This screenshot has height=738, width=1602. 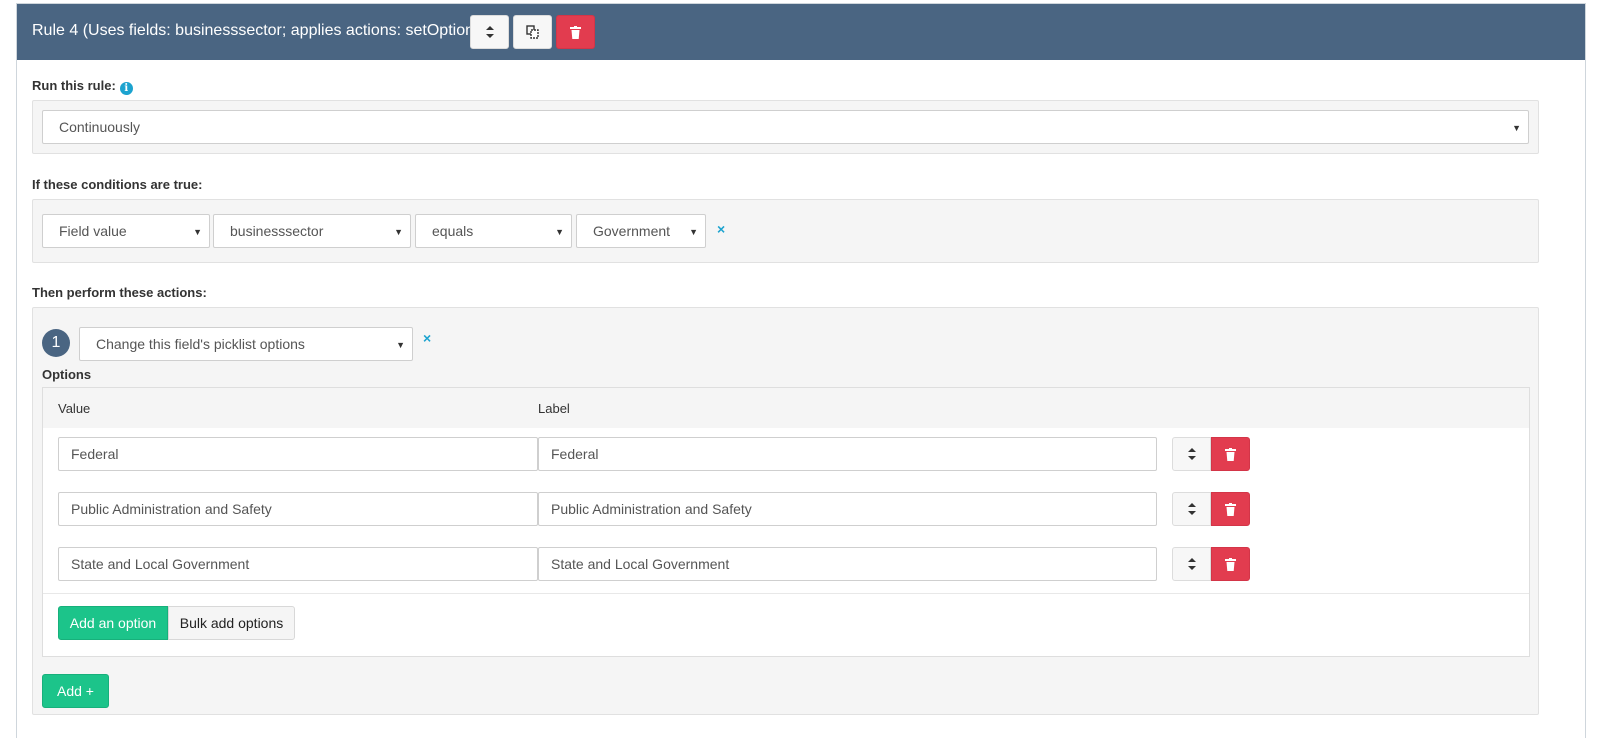 What do you see at coordinates (74, 85) in the screenshot?
I see `run-rule-label-text: Run this rule:` at bounding box center [74, 85].